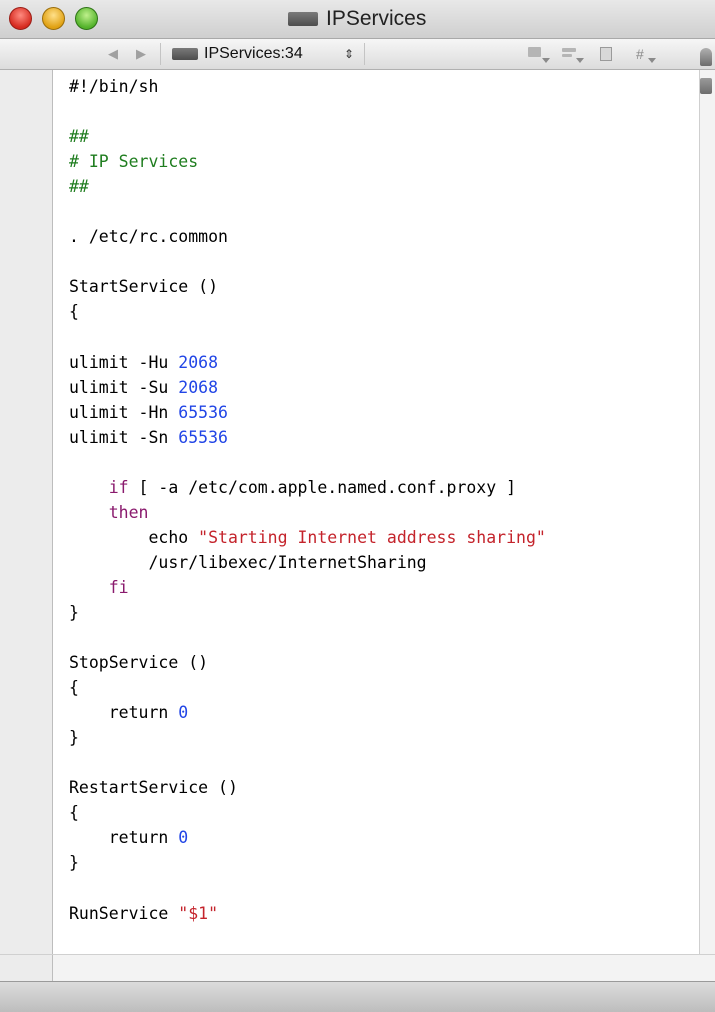 The height and width of the screenshot is (1012, 715). What do you see at coordinates (124, 362) in the screenshot?
I see `code-token-plain: ulimit -Hu` at bounding box center [124, 362].